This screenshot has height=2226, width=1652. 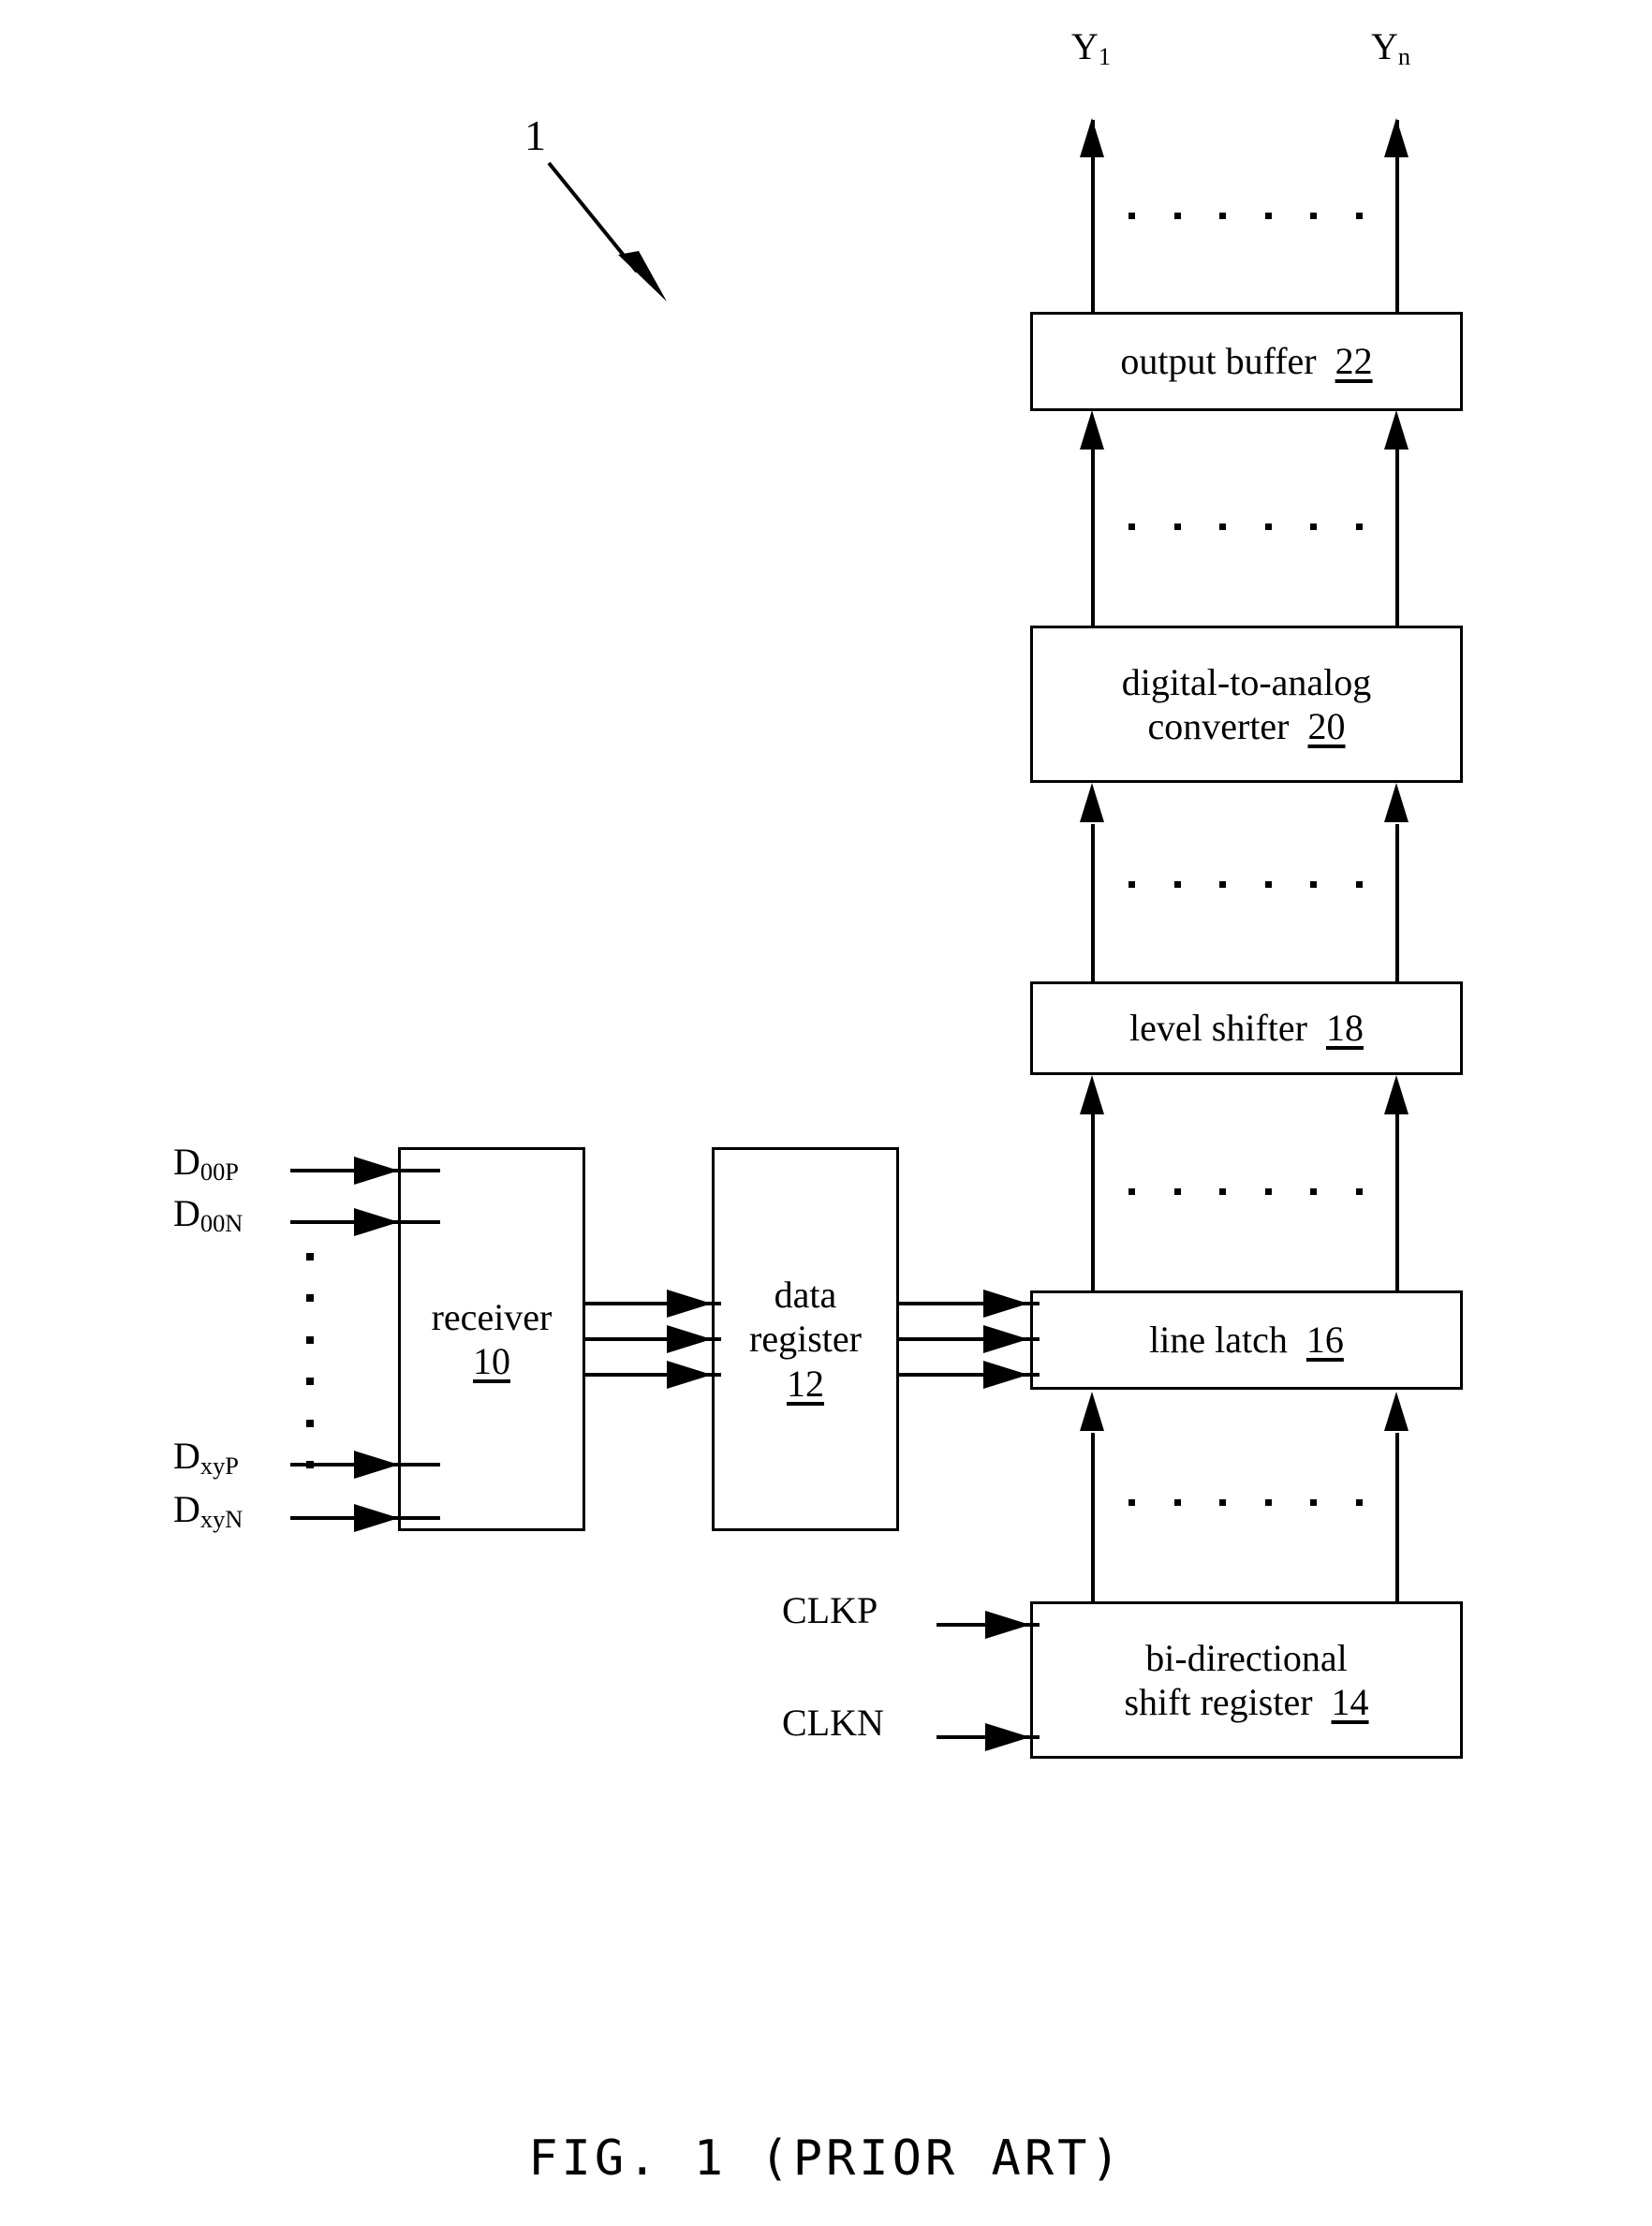 What do you see at coordinates (1008, 1625) in the screenshot?
I see `input-arrow-clkp-icon` at bounding box center [1008, 1625].